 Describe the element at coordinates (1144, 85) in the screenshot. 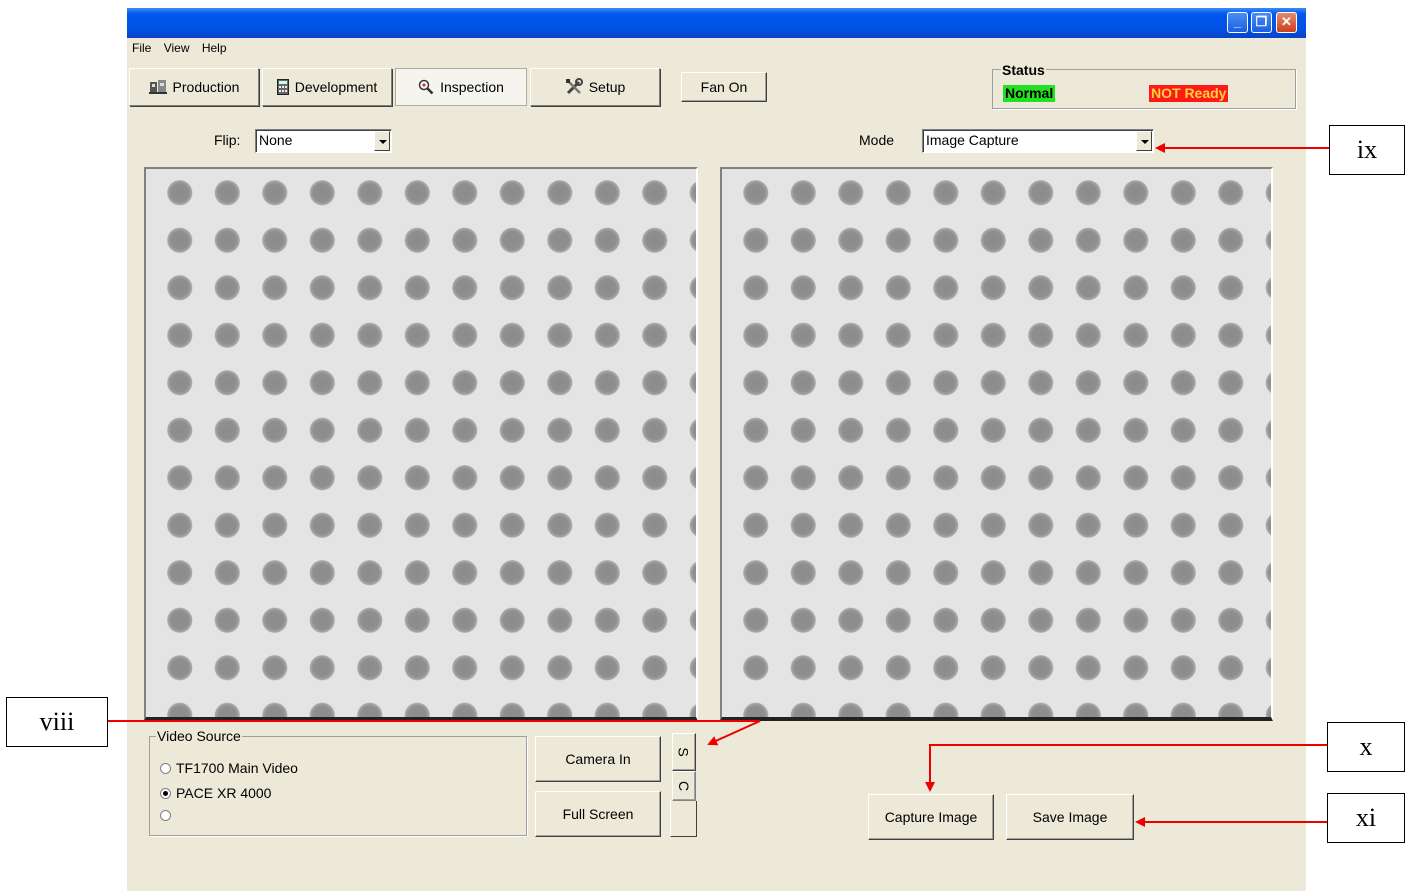

I see `status-group: Status Normal NOT Ready` at that location.